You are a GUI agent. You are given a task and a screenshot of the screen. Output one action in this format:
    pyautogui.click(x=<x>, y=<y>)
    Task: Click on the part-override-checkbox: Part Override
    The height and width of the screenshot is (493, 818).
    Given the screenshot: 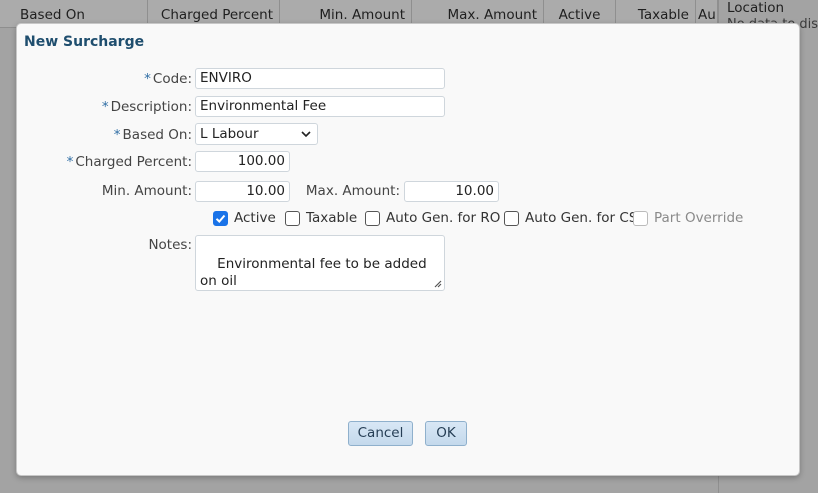 What is the action you would take?
    pyautogui.click(x=688, y=218)
    